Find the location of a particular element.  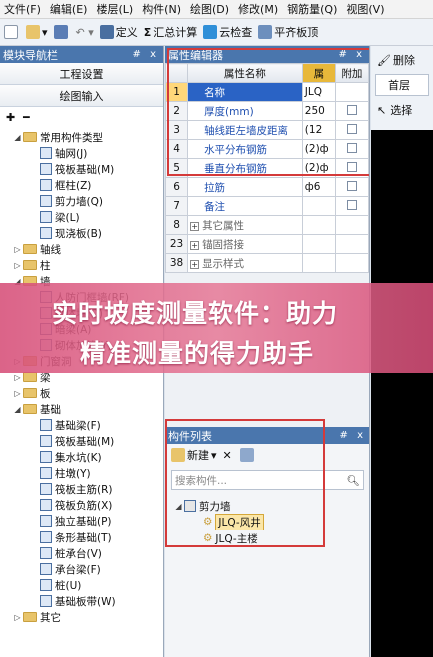

tree-item-label: 筏板基础(M) is located at coordinates (85, 441).